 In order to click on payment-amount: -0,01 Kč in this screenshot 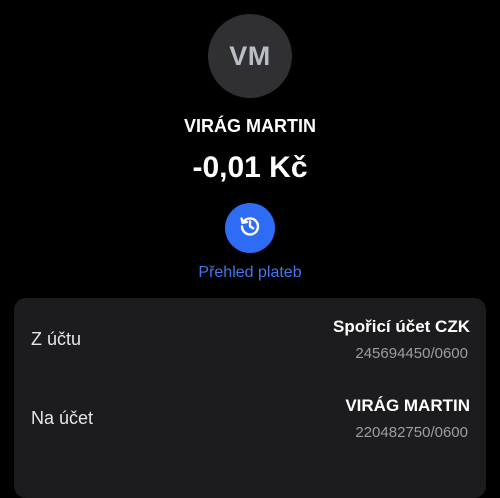, I will do `click(250, 167)`.